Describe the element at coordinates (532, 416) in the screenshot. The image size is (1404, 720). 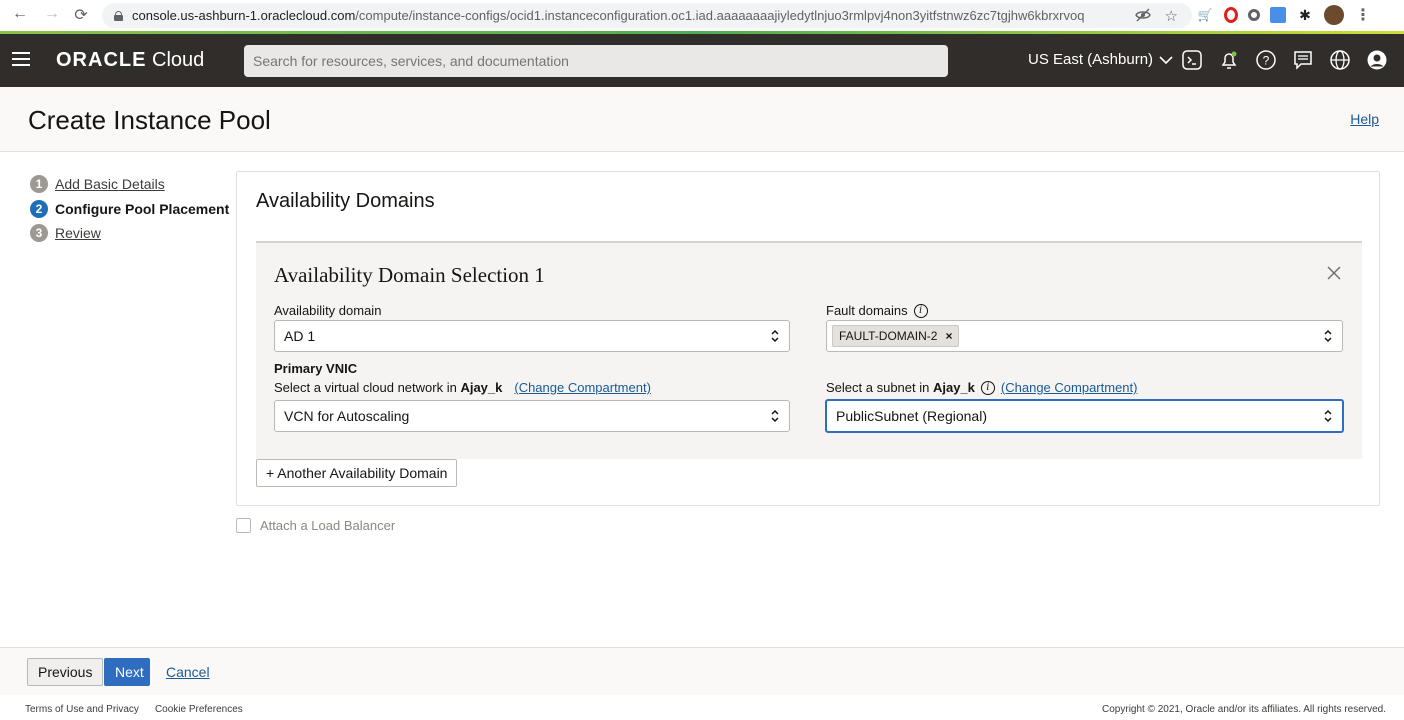
I see `vcn-select: VCN for Autoscaling` at that location.